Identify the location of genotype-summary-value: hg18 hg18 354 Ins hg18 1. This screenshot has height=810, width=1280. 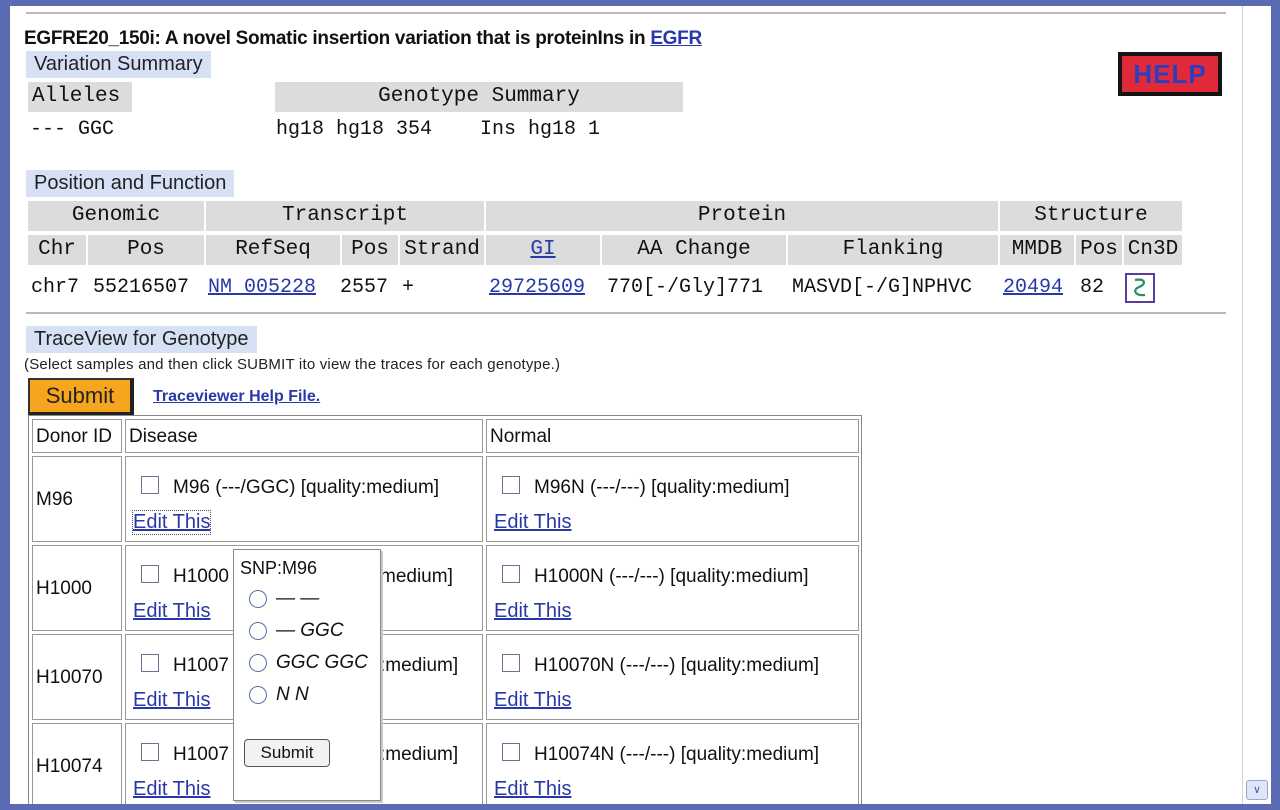
(438, 129).